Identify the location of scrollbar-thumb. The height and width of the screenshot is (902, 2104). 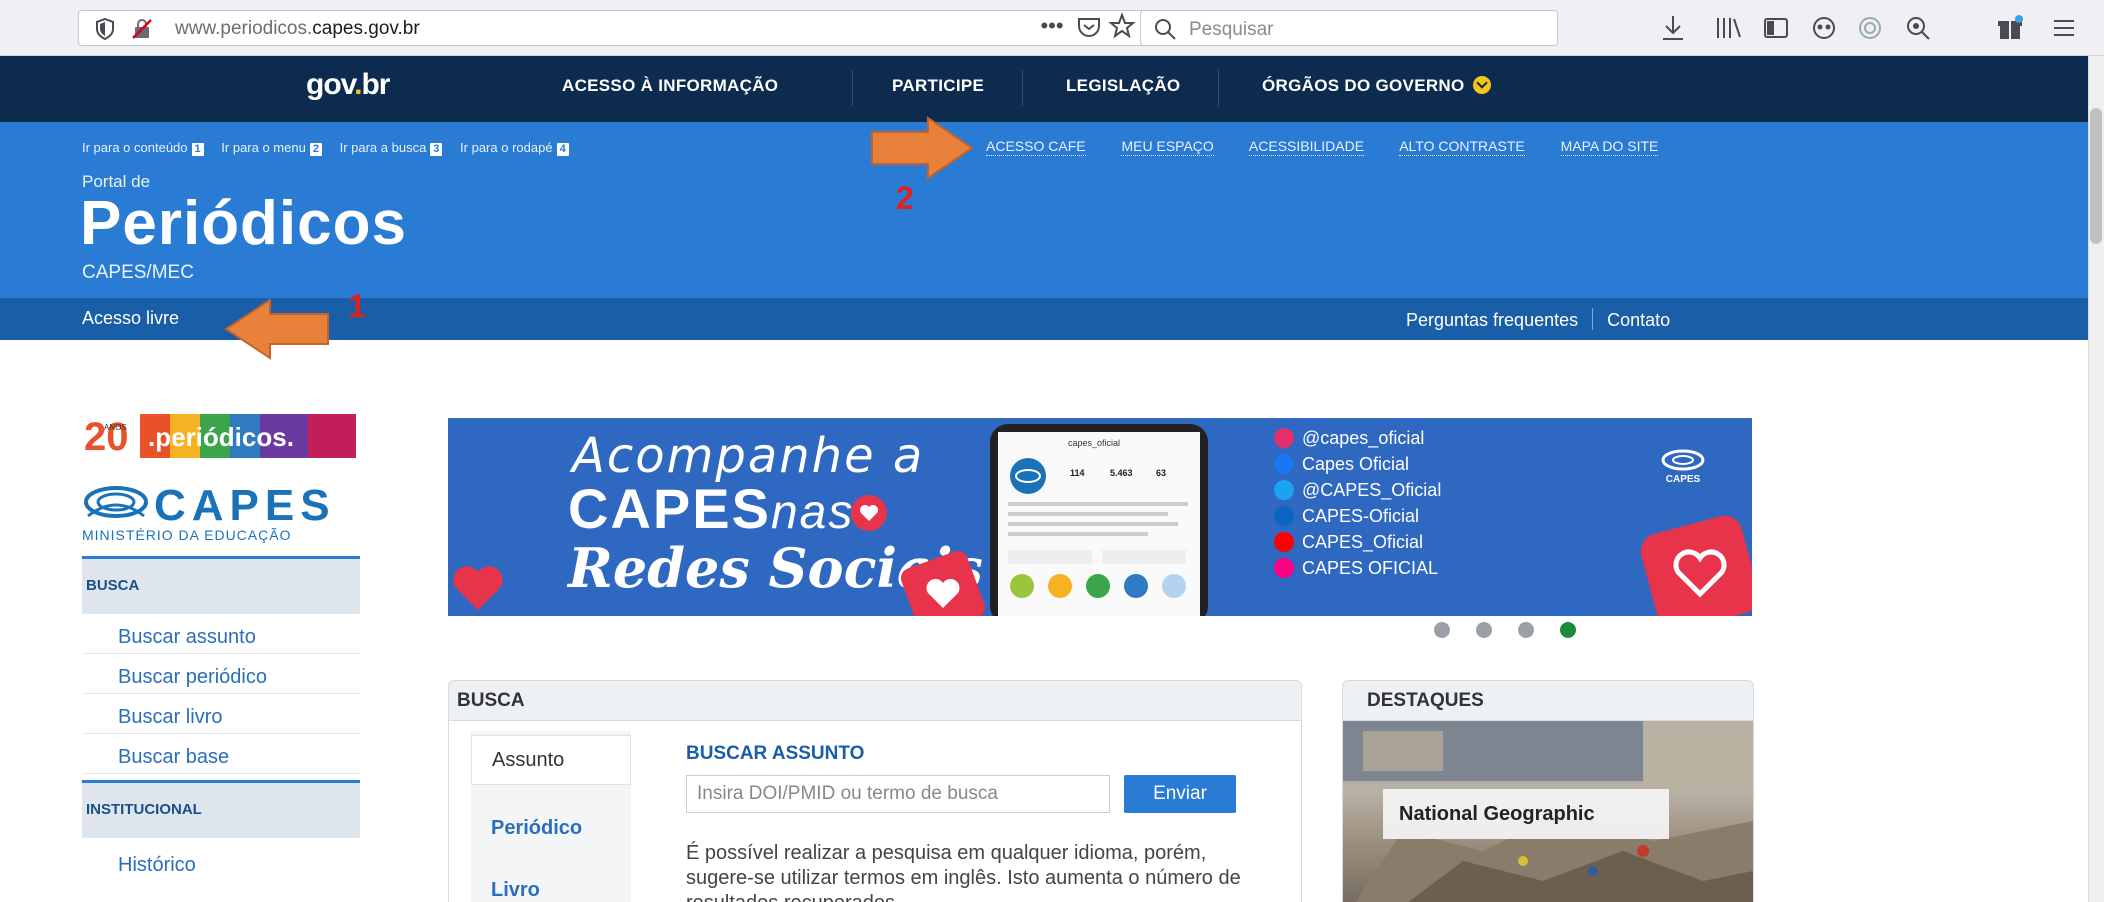
(2096, 176).